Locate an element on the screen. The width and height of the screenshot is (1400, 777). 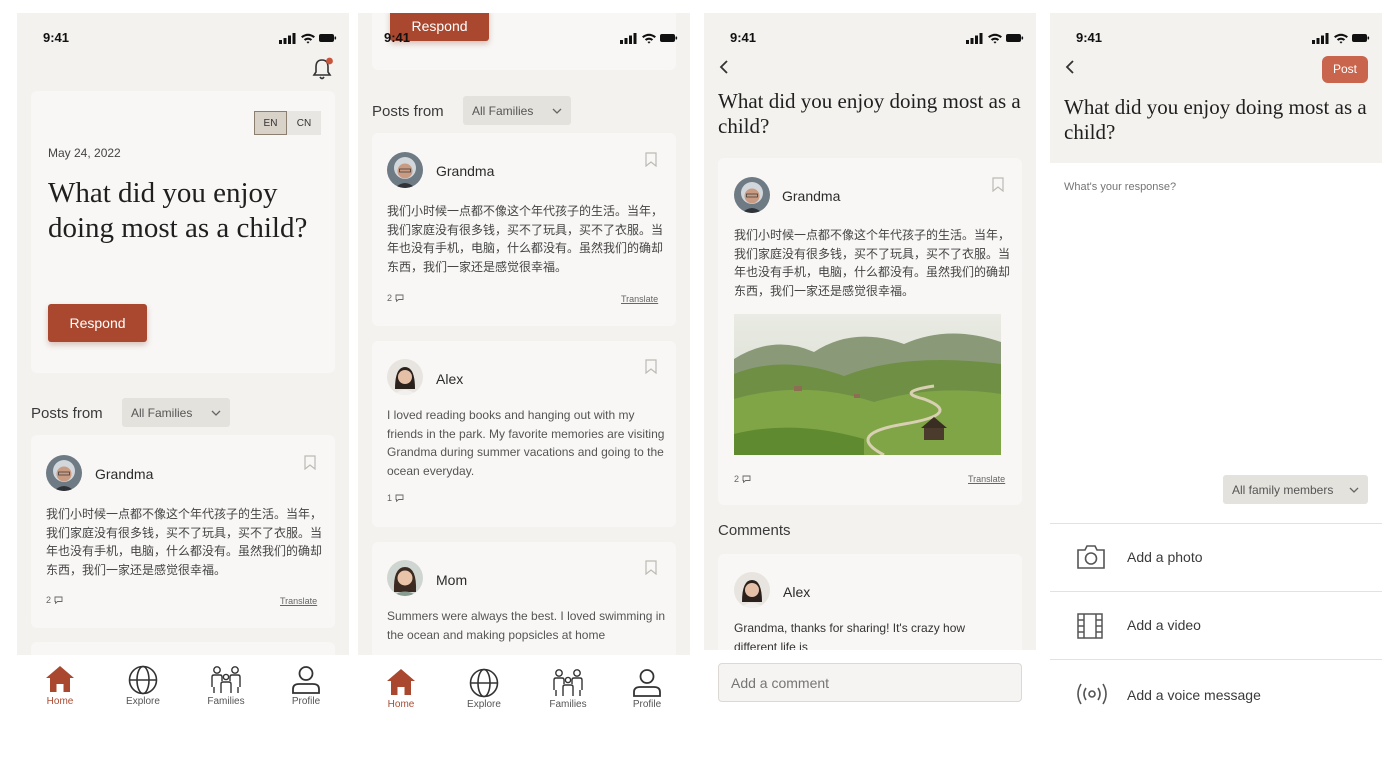
add-comment-input is located at coordinates (870, 682).